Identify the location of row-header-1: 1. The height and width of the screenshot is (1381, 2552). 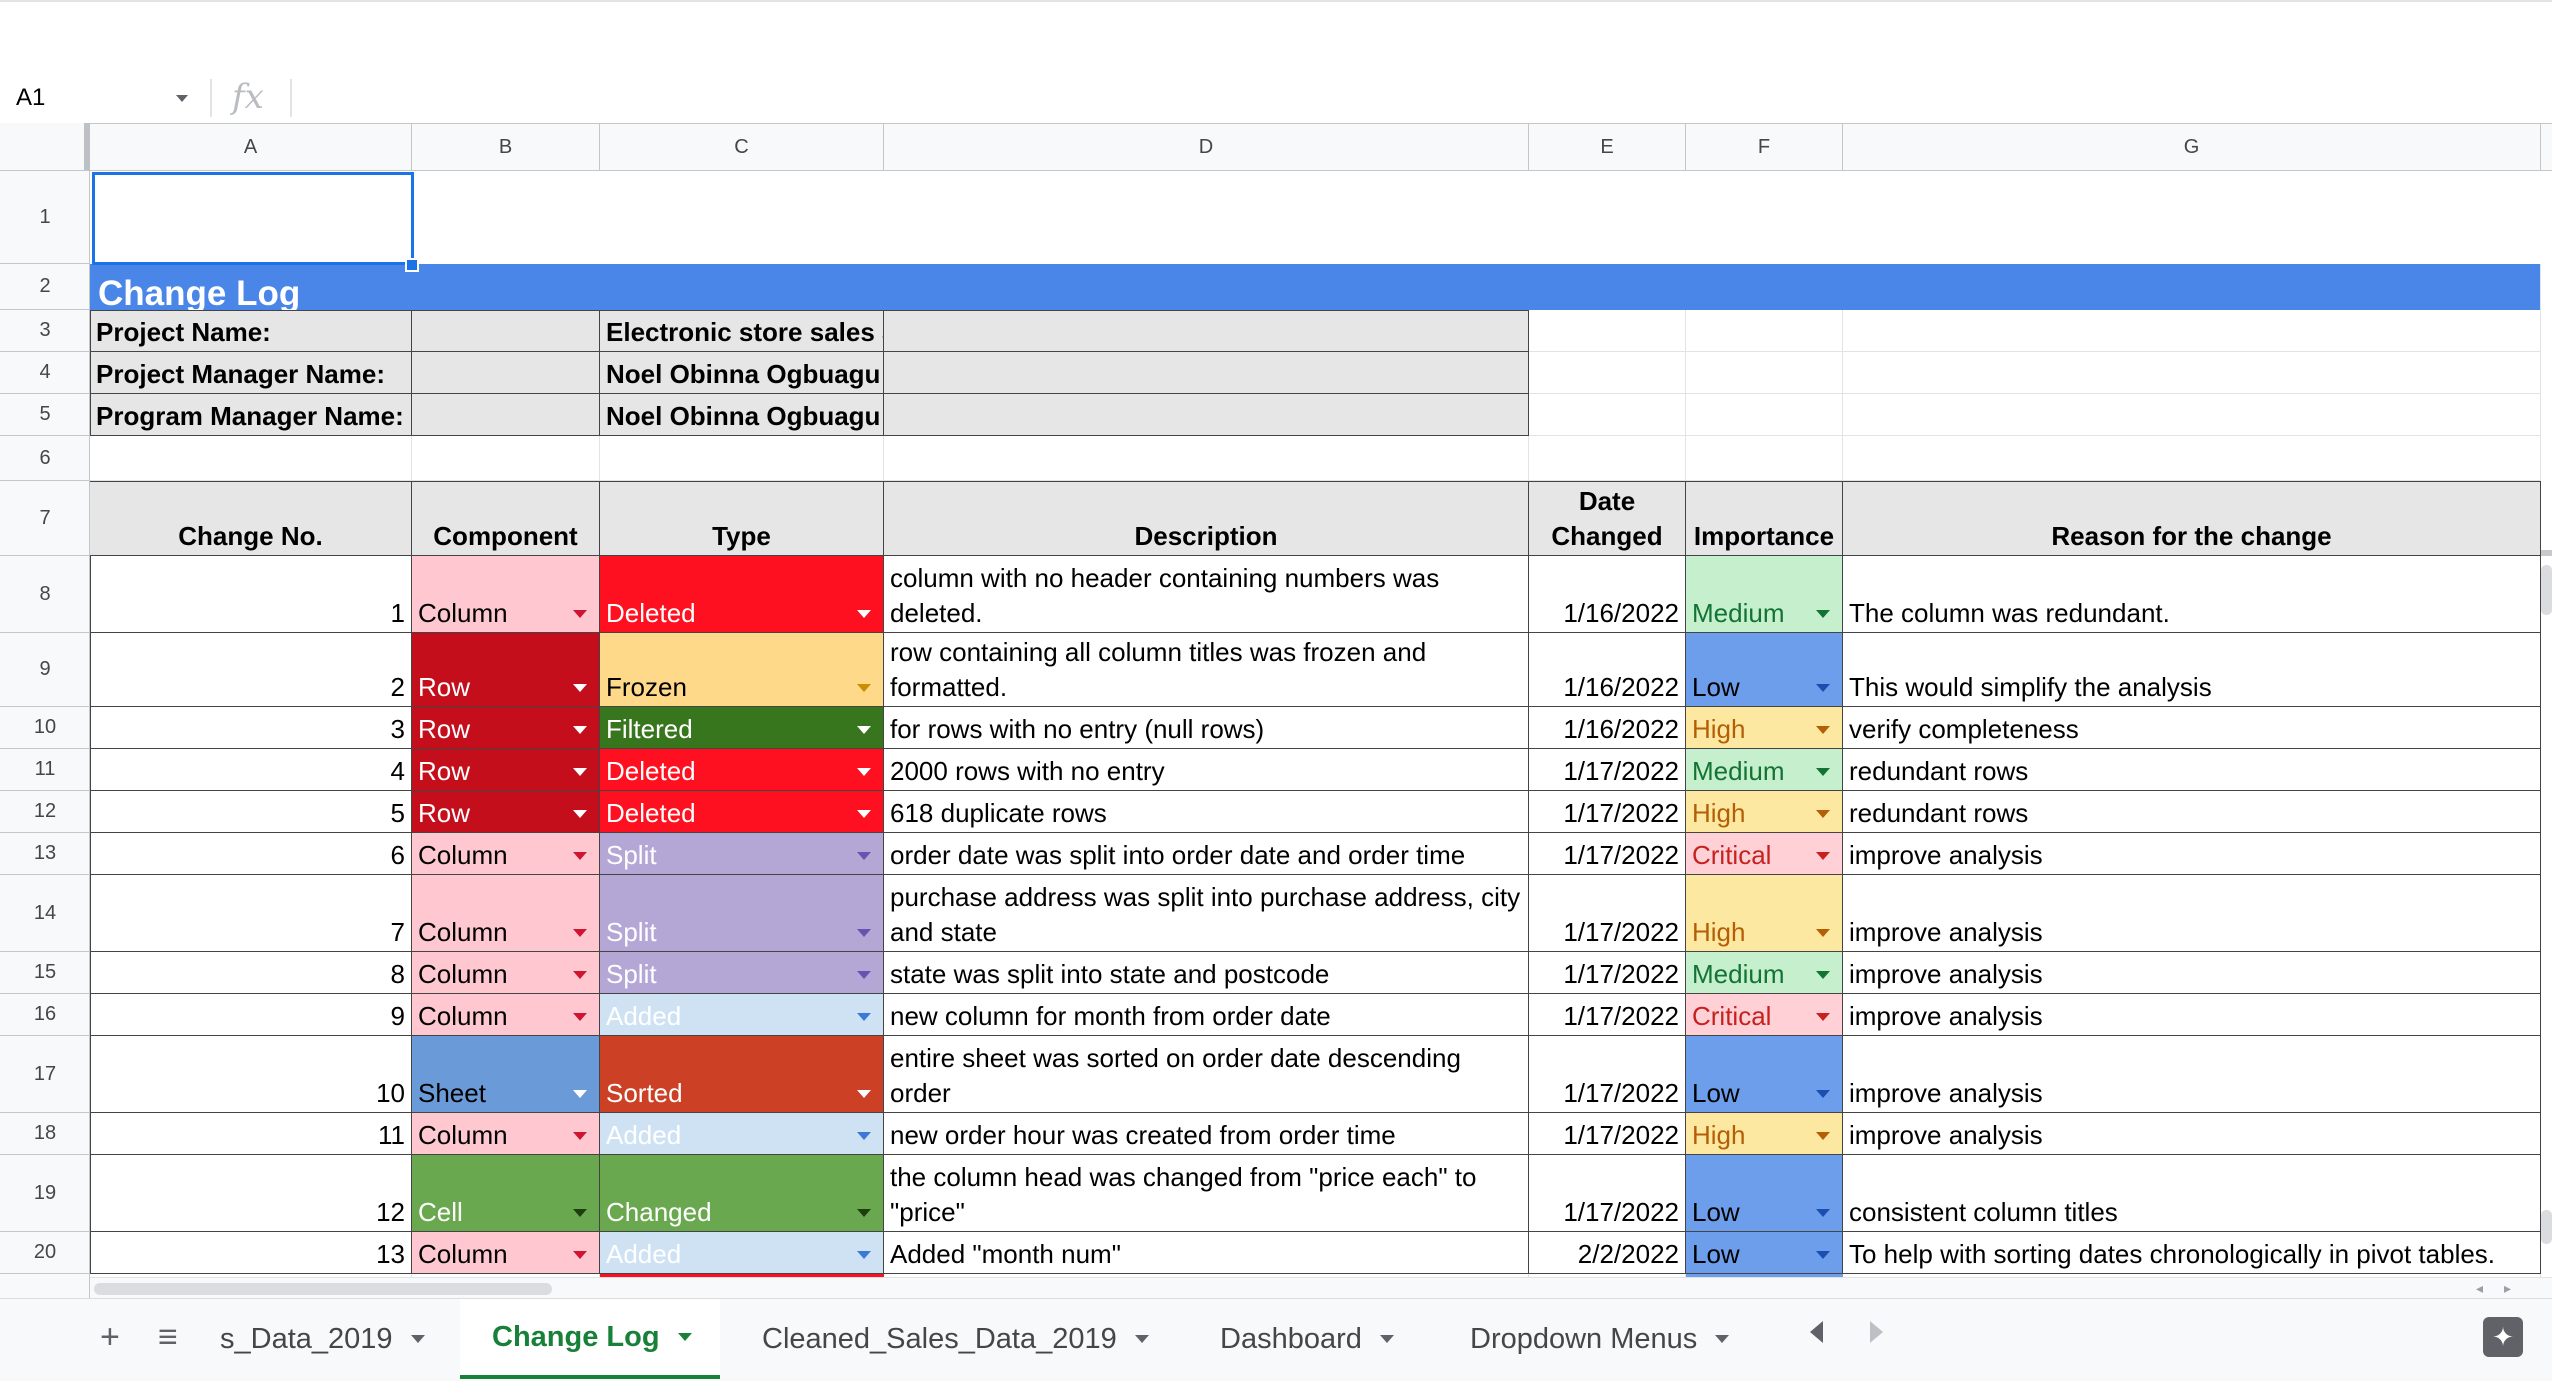
(45, 217).